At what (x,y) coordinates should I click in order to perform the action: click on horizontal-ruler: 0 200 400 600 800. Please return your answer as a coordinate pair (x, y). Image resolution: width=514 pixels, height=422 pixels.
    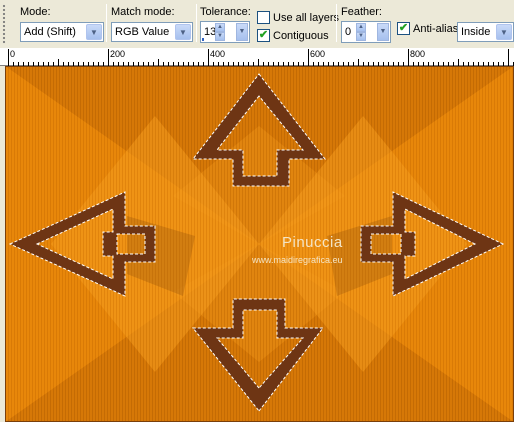
    Looking at the image, I should click on (257, 57).